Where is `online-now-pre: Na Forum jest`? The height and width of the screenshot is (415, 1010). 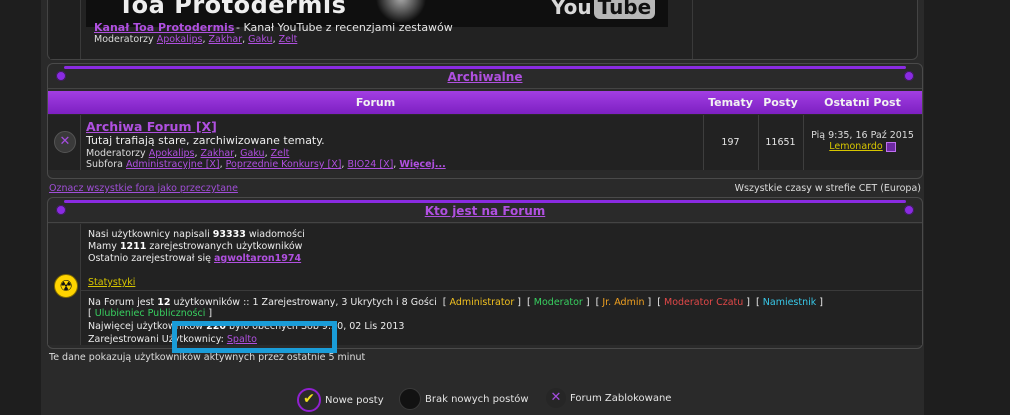 online-now-pre: Na Forum jest is located at coordinates (121, 302).